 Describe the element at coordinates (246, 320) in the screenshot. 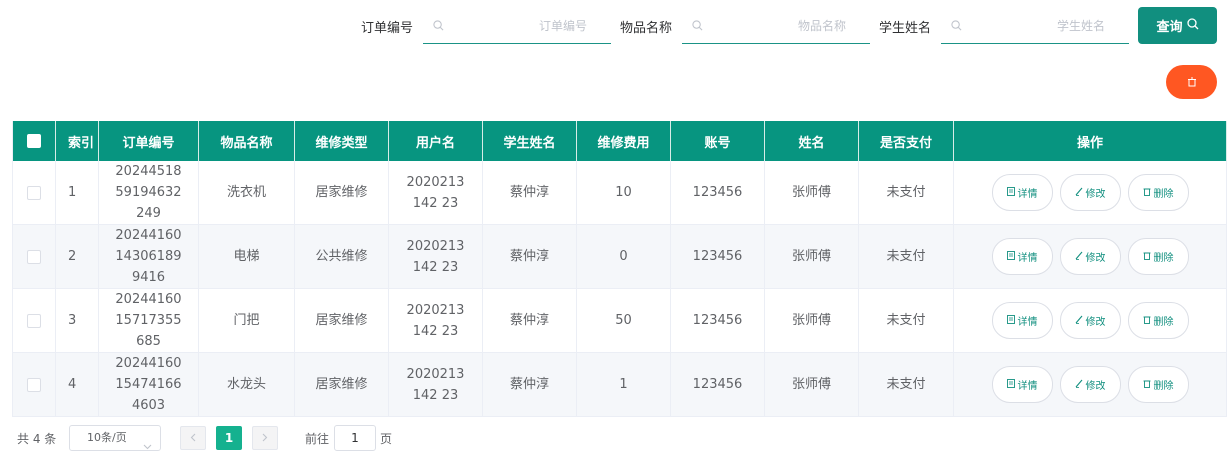

I see `cell-item-name: 门把` at that location.